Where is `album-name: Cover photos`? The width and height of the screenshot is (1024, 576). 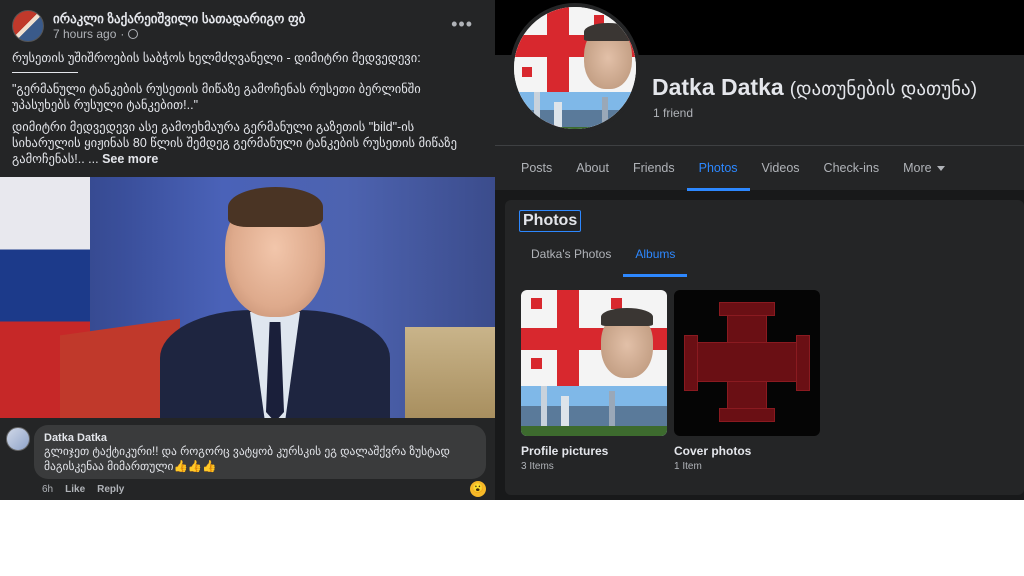 album-name: Cover photos is located at coordinates (747, 451).